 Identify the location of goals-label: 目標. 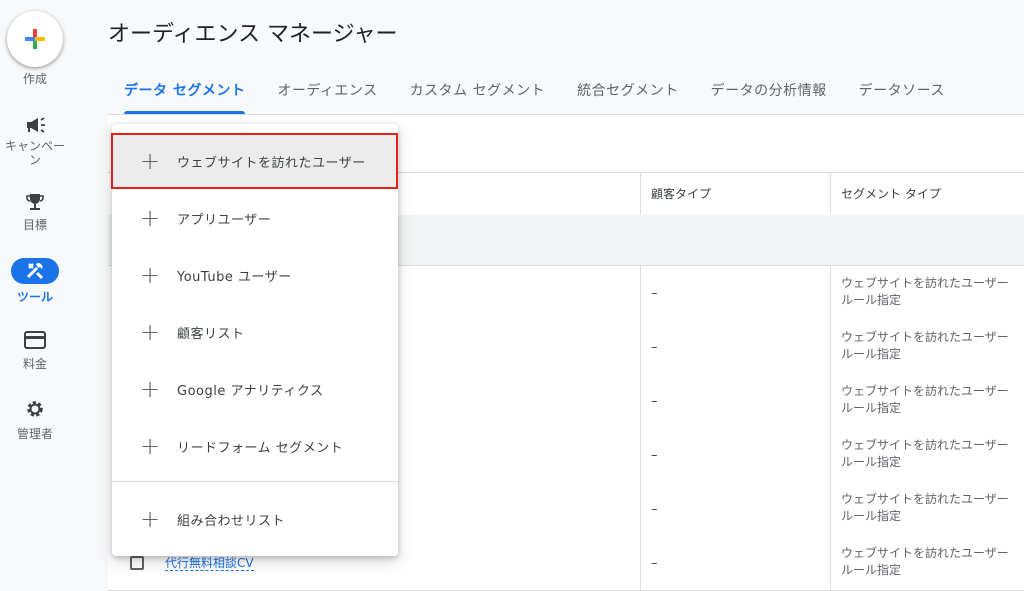
(34, 225).